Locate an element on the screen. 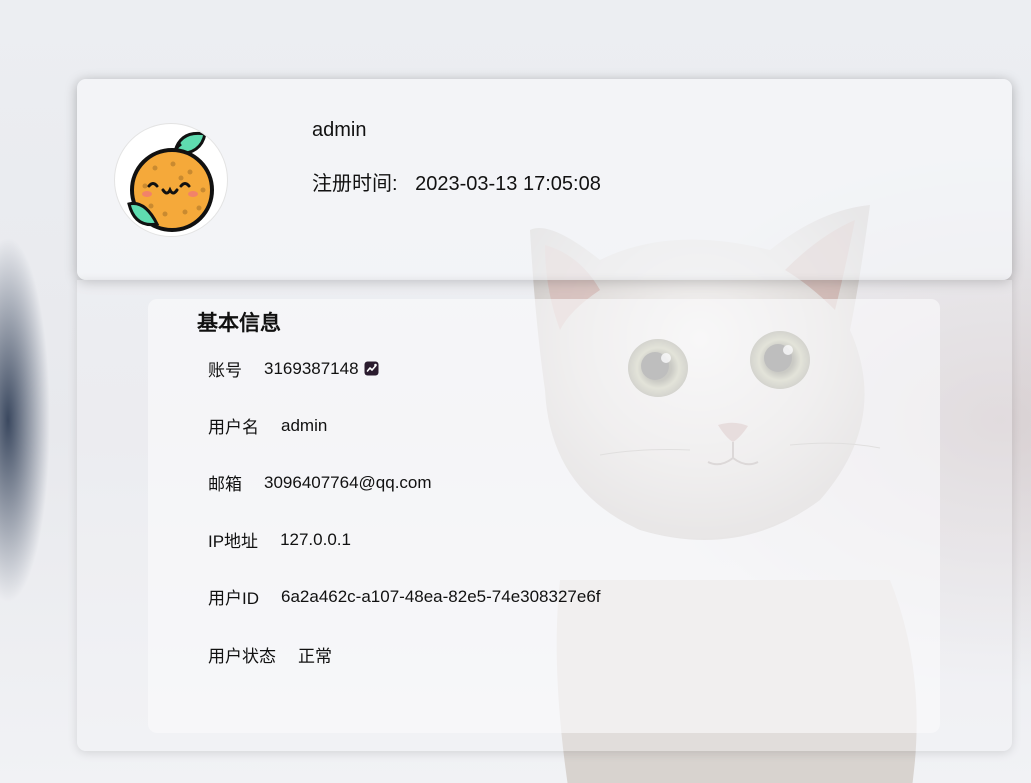 The image size is (1031, 783). info-key-email: 邮箱 is located at coordinates (225, 484).